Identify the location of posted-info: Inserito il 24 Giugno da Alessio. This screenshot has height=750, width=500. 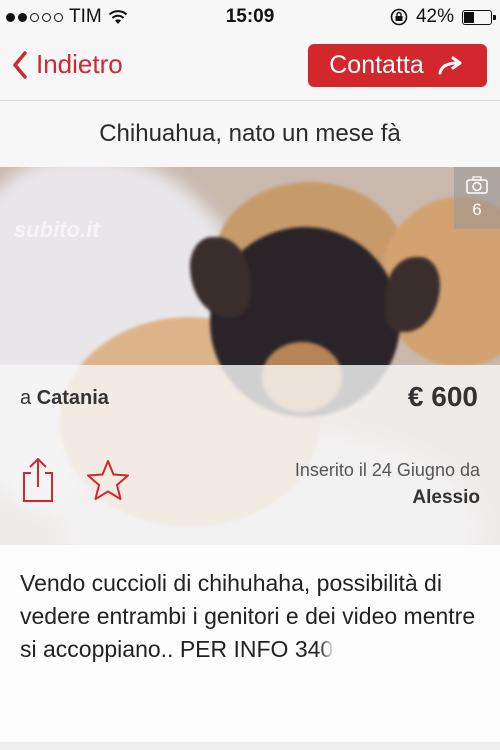
(387, 484).